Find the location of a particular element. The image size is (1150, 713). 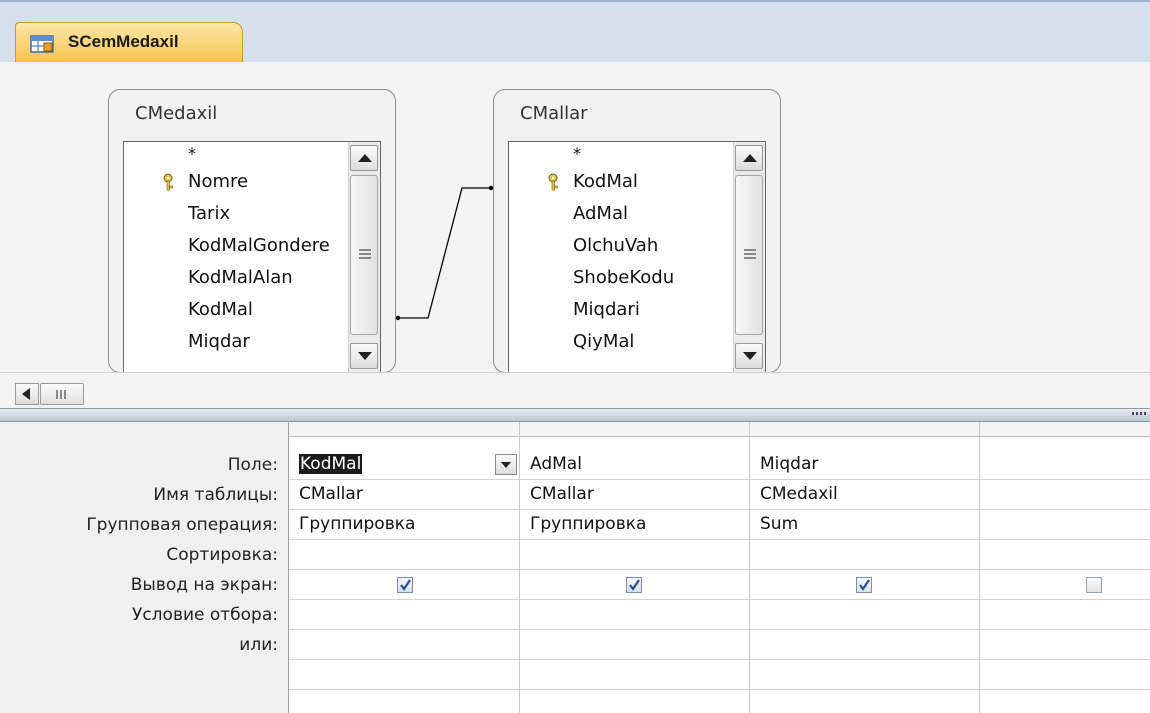

scroll-thumb is located at coordinates (62, 394).